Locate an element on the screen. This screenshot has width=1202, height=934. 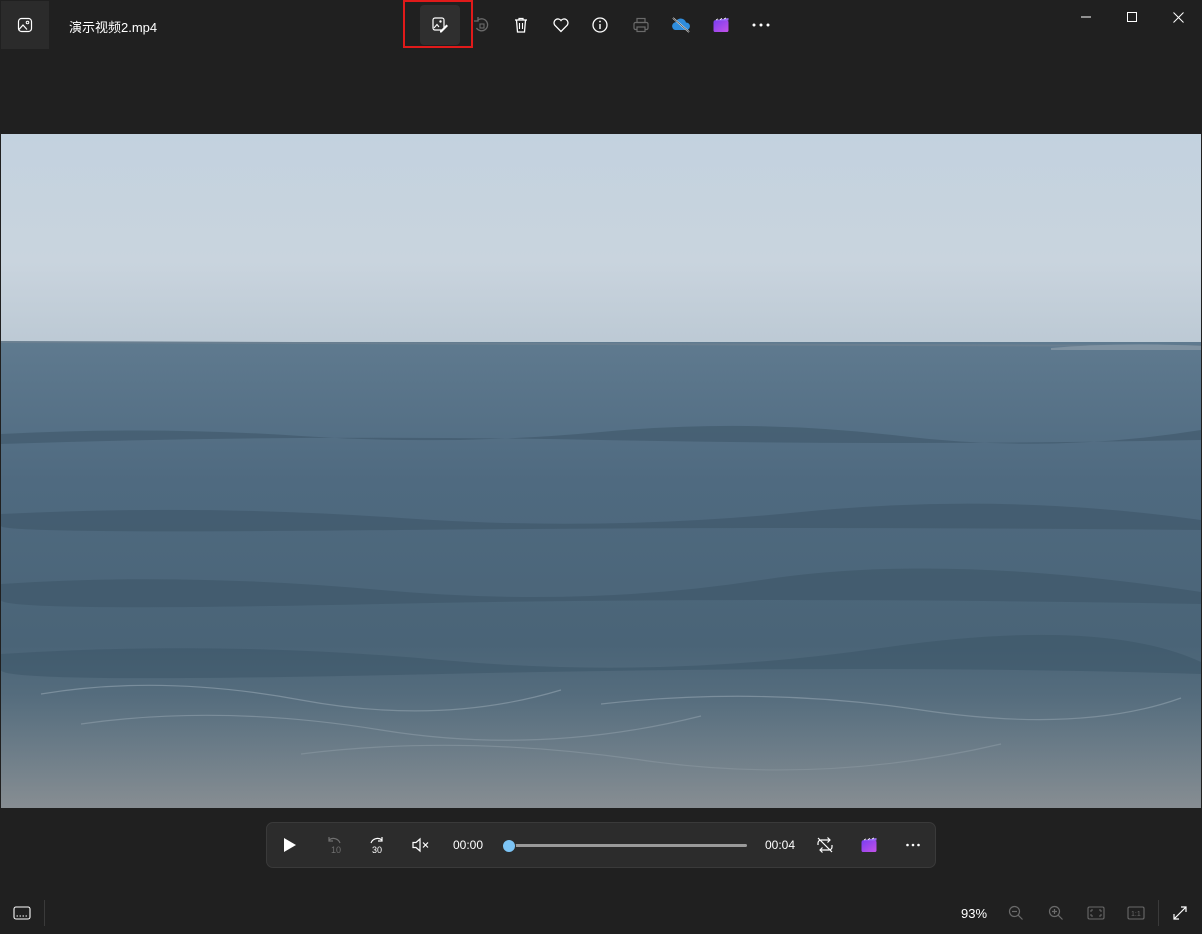
mute-button is located at coordinates (421, 845).